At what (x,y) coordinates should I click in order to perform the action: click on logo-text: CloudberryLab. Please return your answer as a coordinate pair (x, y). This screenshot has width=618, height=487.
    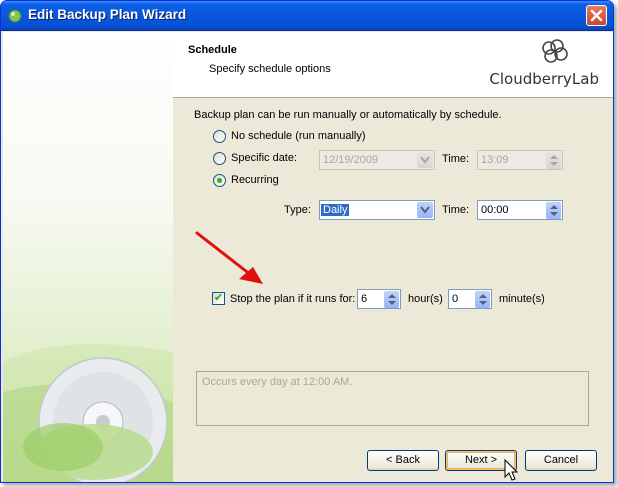
    Looking at the image, I should click on (544, 79).